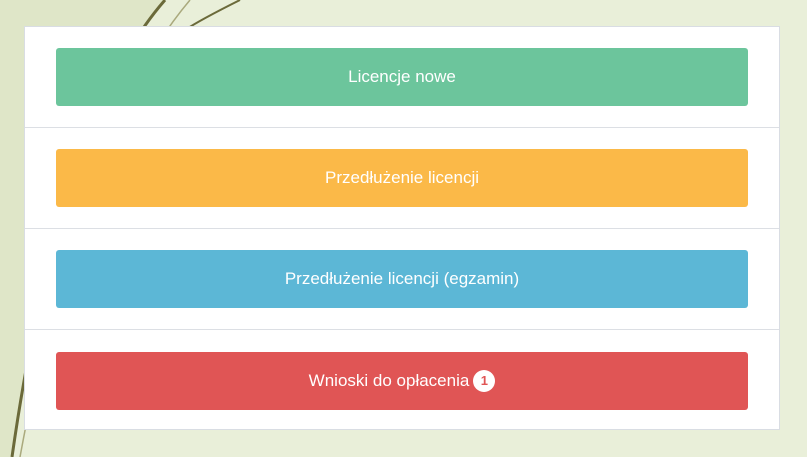  Describe the element at coordinates (484, 380) in the screenshot. I see `requests-count-badge: 1` at that location.